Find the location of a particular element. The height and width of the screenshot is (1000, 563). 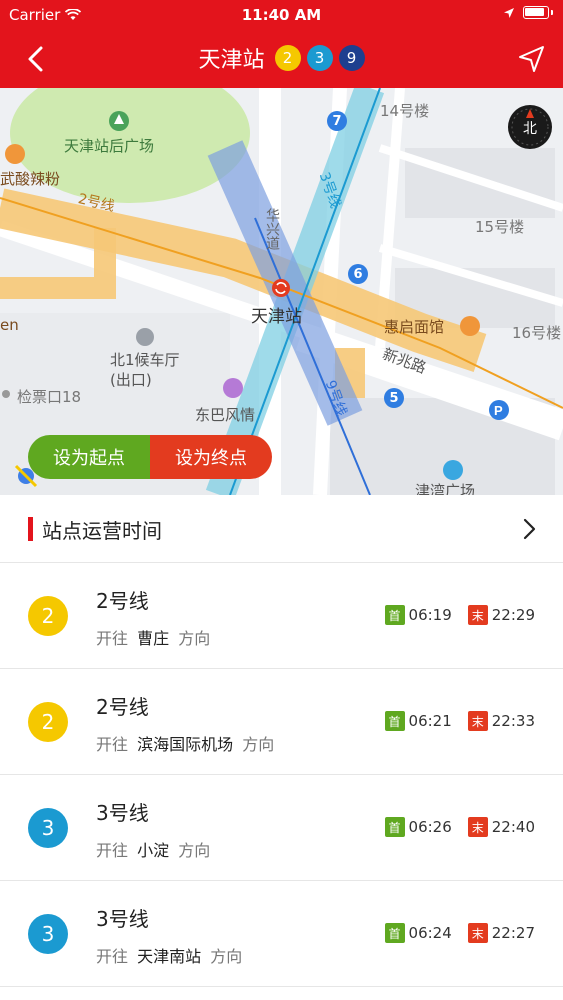

line-row: 3 3号线 开往 小淀 方向 首 06:26 末 22:40 is located at coordinates (281, 828).